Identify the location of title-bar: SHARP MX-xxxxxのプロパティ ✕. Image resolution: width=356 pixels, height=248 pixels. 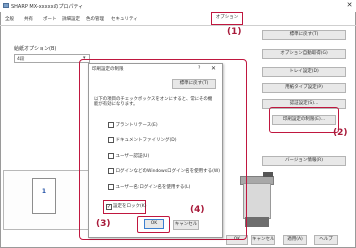
(178, 6).